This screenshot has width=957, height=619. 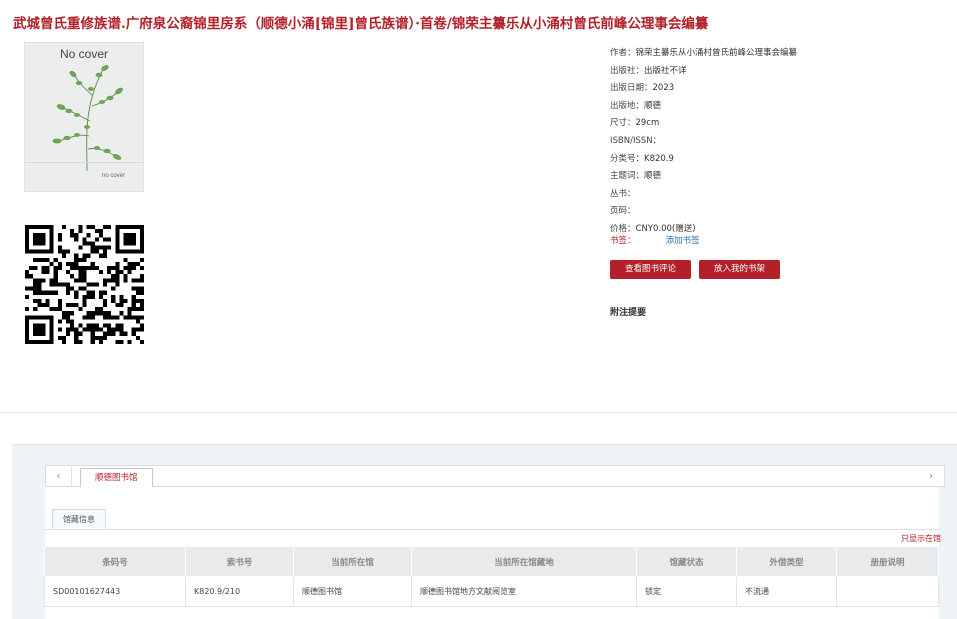 What do you see at coordinates (492, 529) in the screenshot?
I see `subtab-underline` at bounding box center [492, 529].